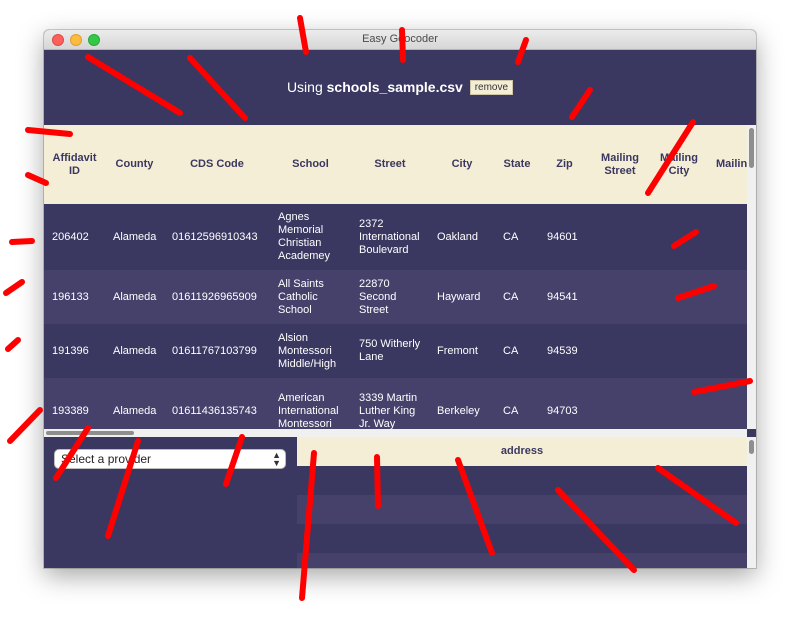 This screenshot has height=626, width=800. I want to click on results-table: address, so click(522, 502).